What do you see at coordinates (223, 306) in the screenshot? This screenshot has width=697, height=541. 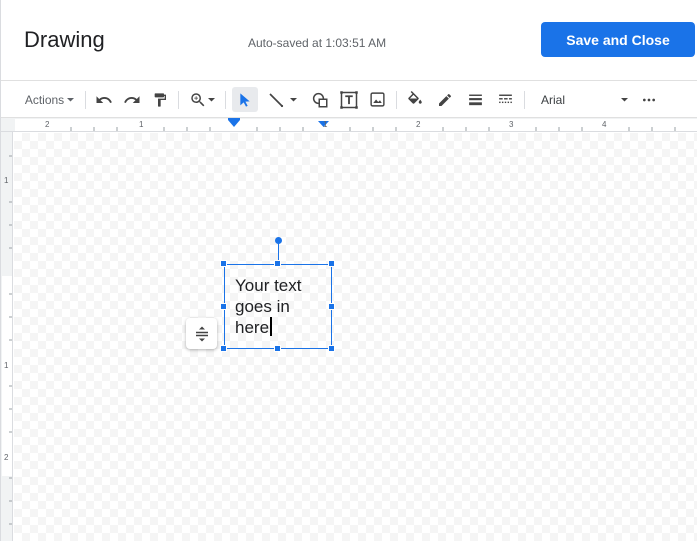 I see `resize-handle-left` at bounding box center [223, 306].